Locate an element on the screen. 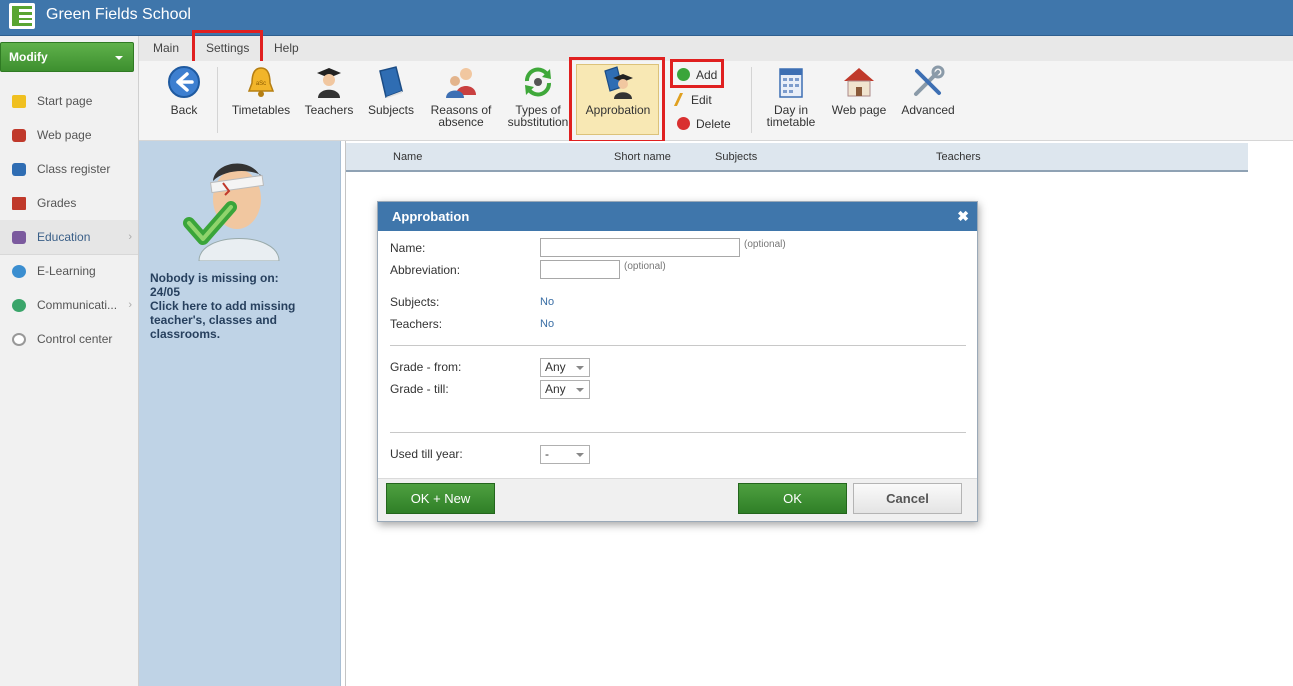 The image size is (1293, 686). sidebar-item-web-page: Web page is located at coordinates (69, 135).